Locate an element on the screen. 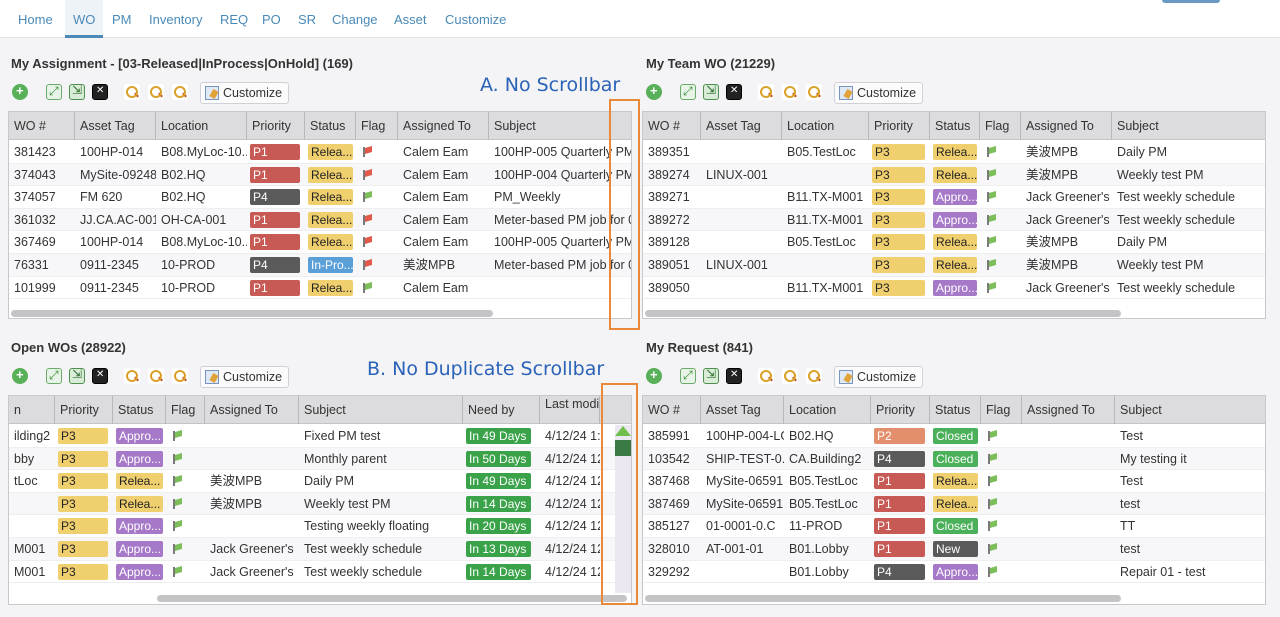  tab-home: Home is located at coordinates (35, 19).